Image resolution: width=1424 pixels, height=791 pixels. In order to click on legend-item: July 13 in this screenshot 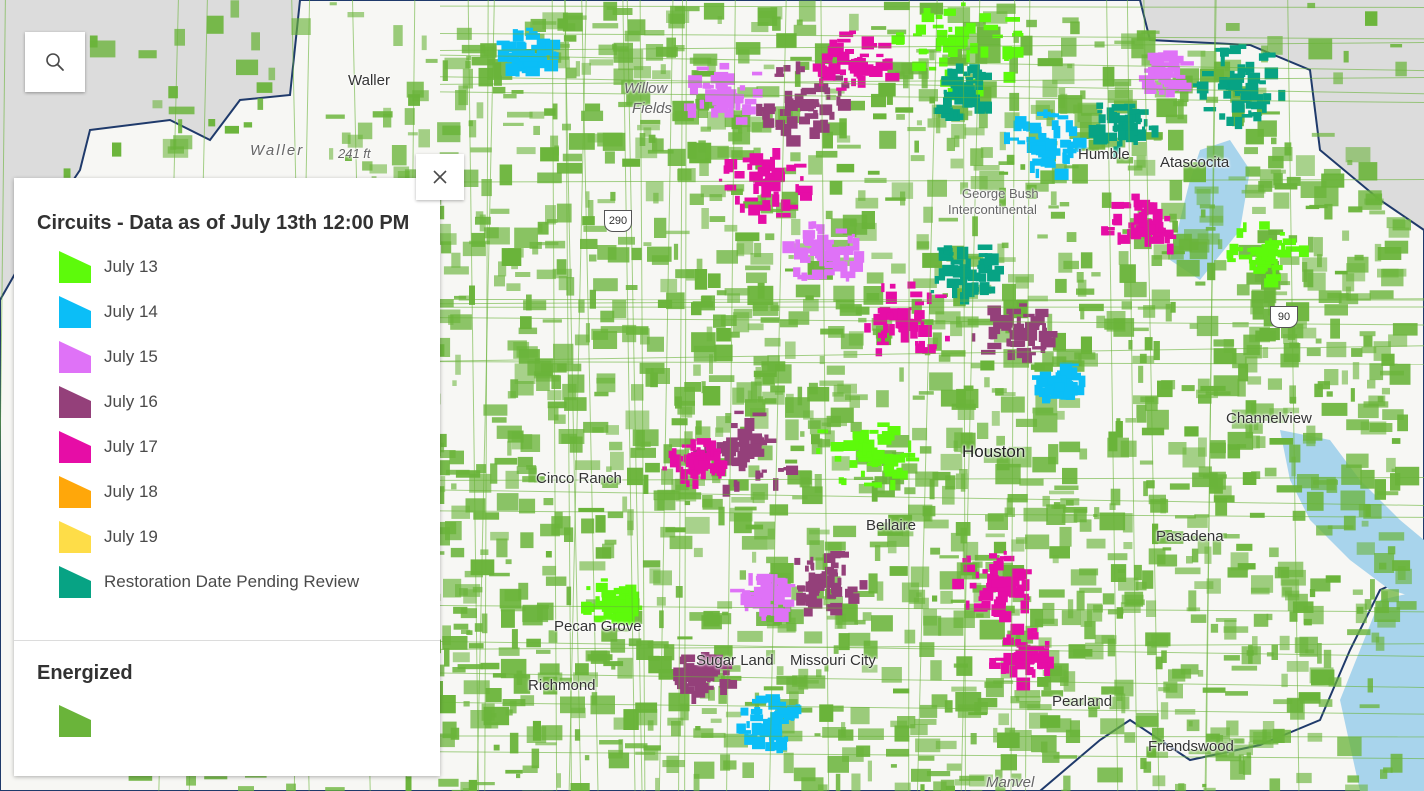, I will do `click(108, 267)`.